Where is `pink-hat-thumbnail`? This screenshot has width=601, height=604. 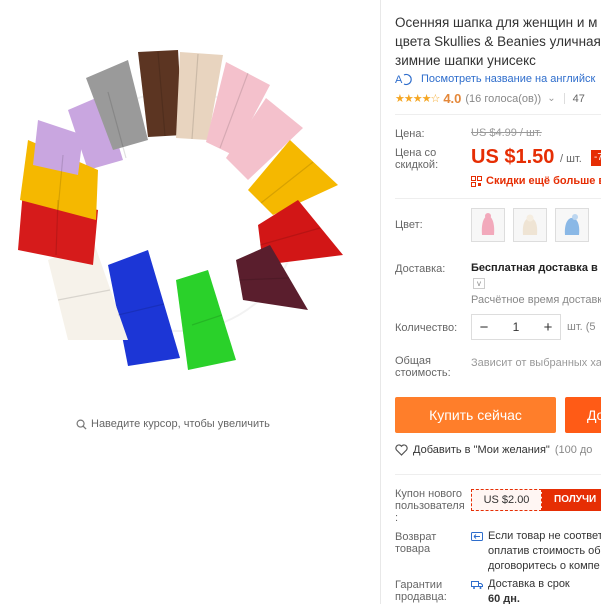 pink-hat-thumbnail is located at coordinates (488, 224).